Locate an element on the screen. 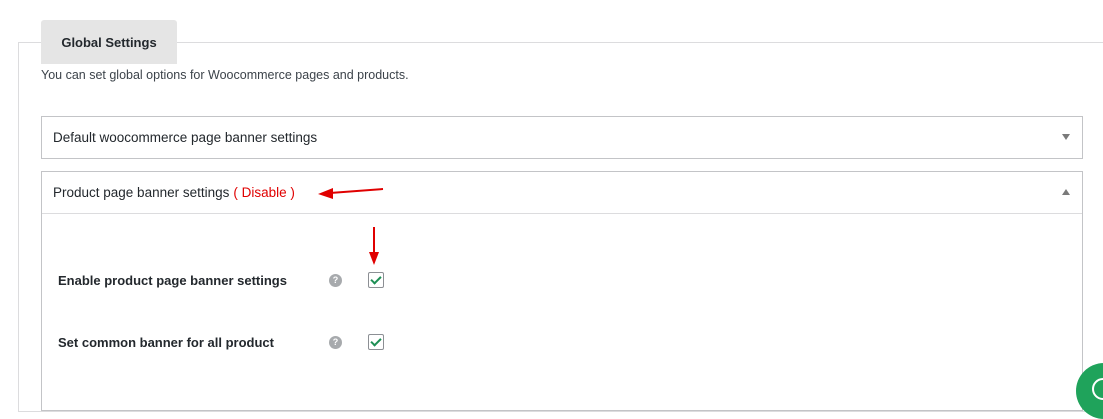  tab-label: Global Settings is located at coordinates (109, 42).